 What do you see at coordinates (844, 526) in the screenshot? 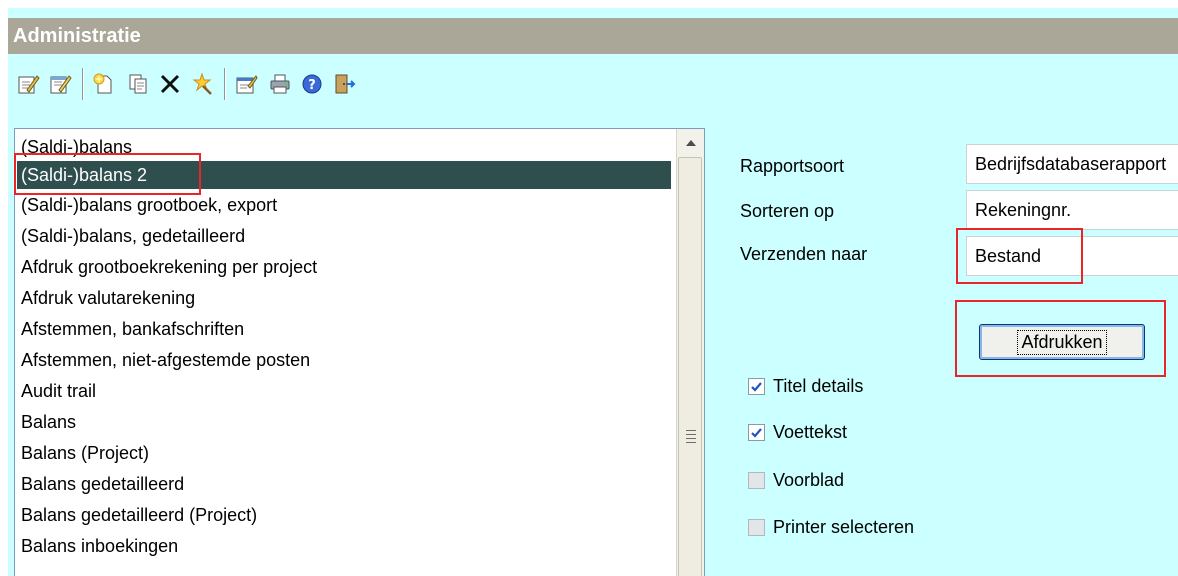
I see `checkbox-label: Printer selecteren` at bounding box center [844, 526].